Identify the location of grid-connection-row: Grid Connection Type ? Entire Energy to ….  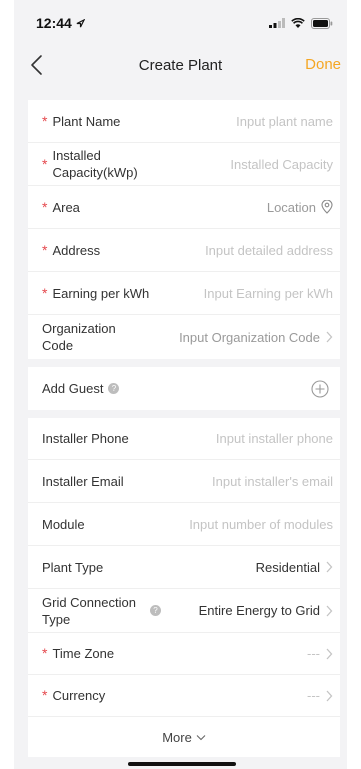
(184, 611).